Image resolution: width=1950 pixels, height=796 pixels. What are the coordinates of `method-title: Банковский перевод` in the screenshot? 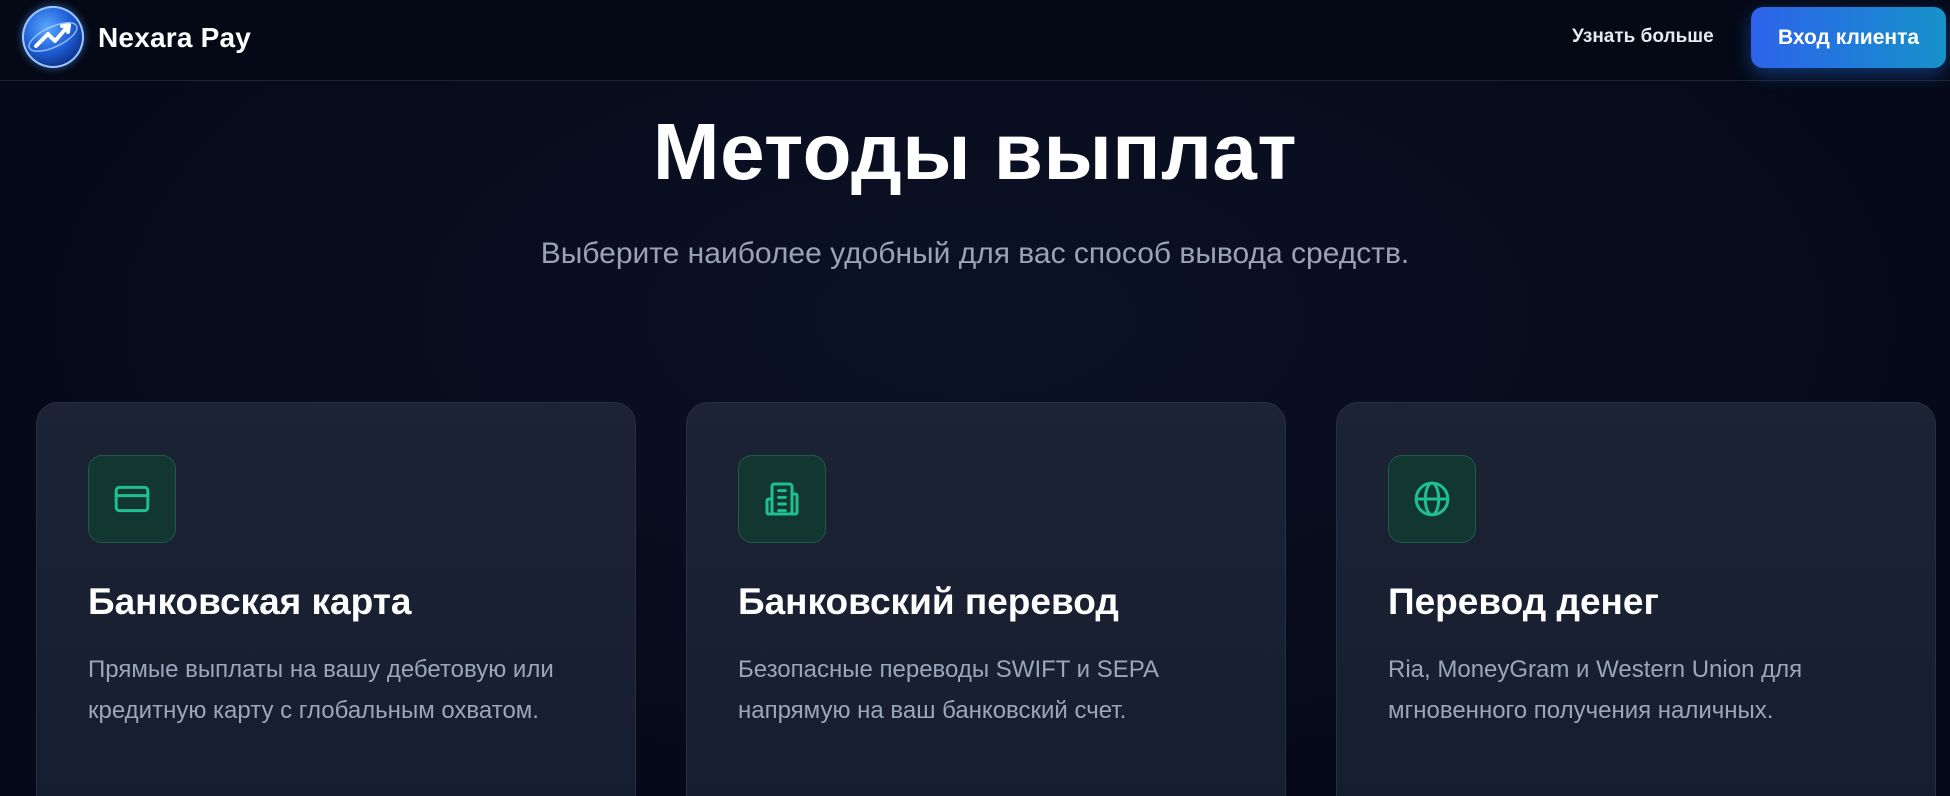 It's located at (928, 601).